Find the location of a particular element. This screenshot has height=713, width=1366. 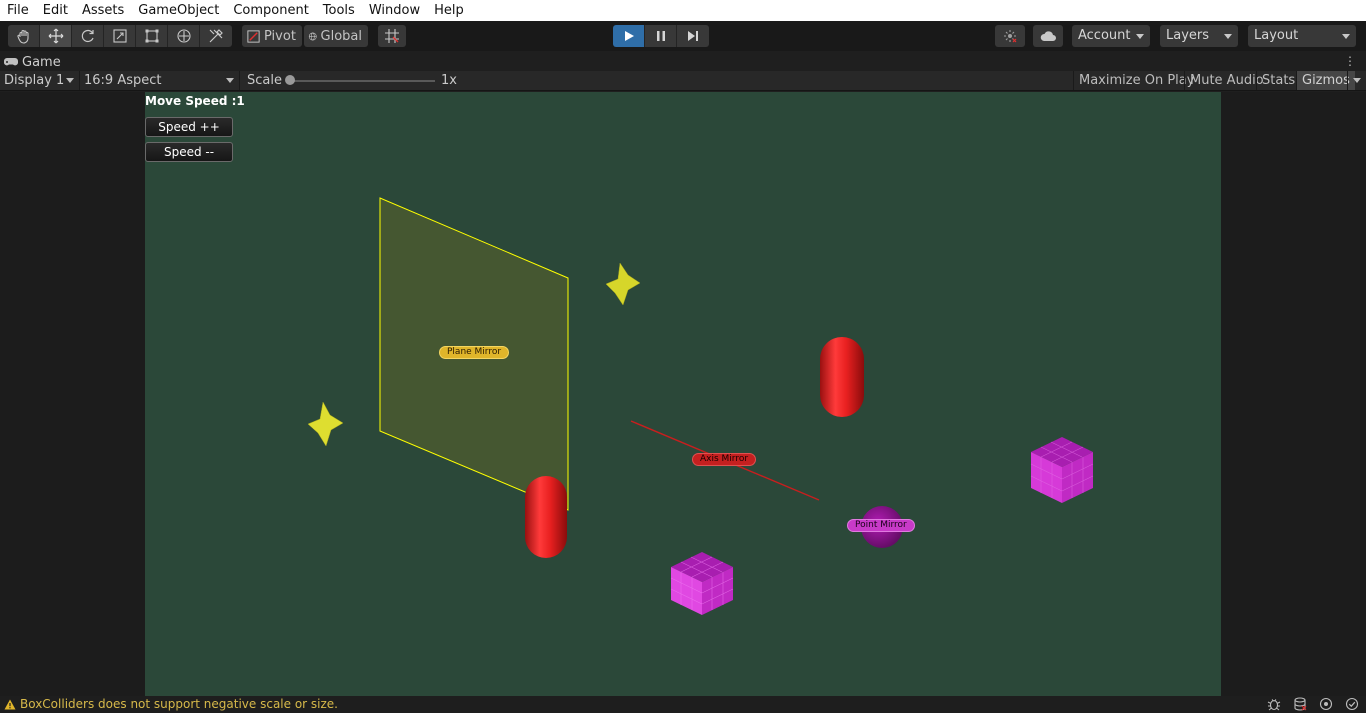

account-label: Account is located at coordinates (1104, 35).